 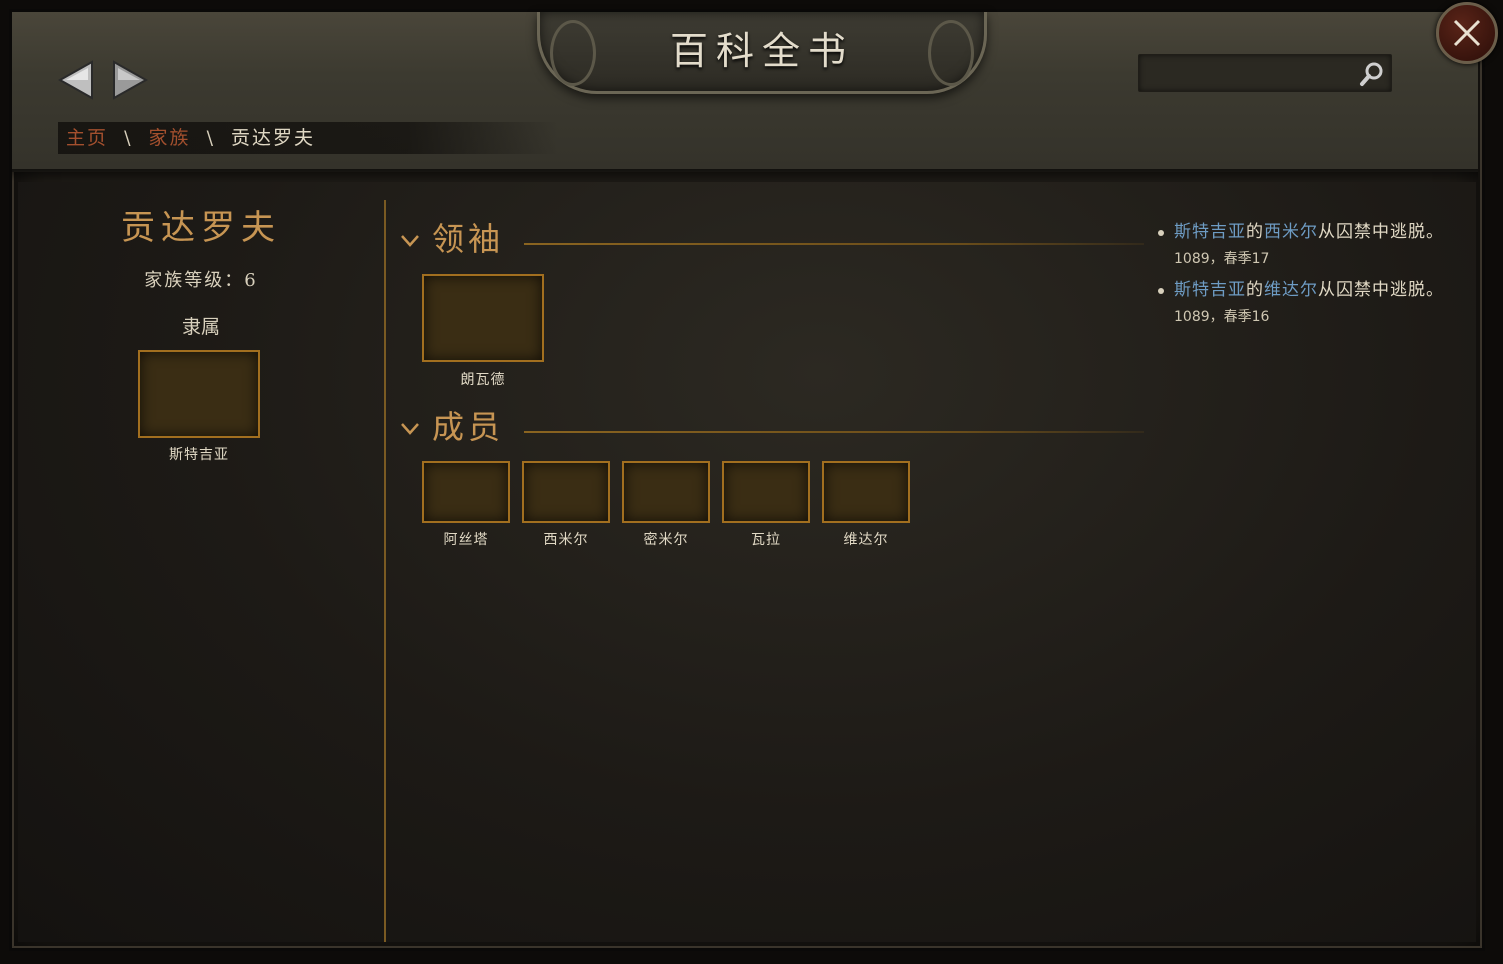 I want to click on list-item: 斯特吉亚的西米尔从囚禁中逃脱。 1089，春季17, so click(x=1311, y=244).